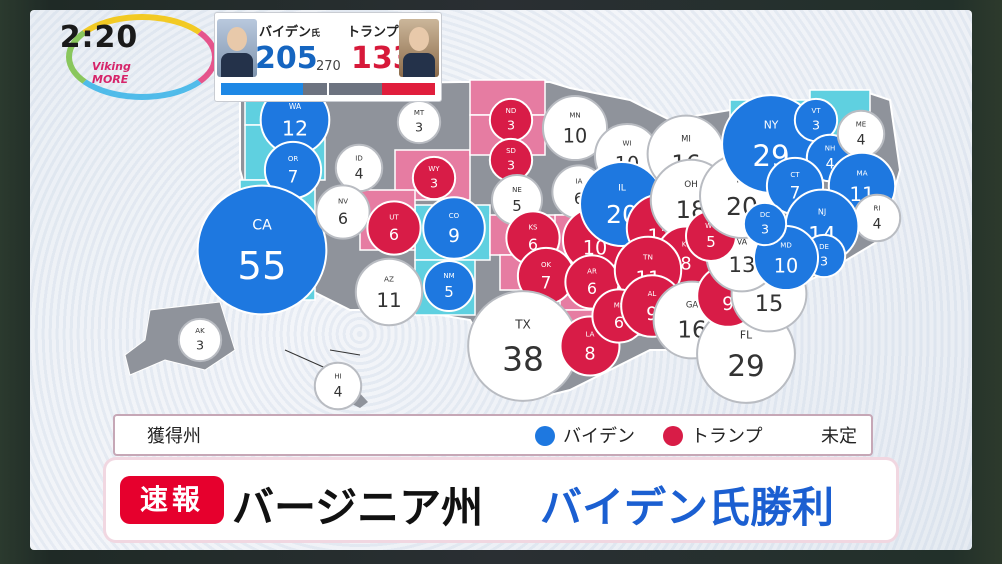 The height and width of the screenshot is (564, 1002). I want to click on state-marker-ut: UT 6, so click(394, 228).